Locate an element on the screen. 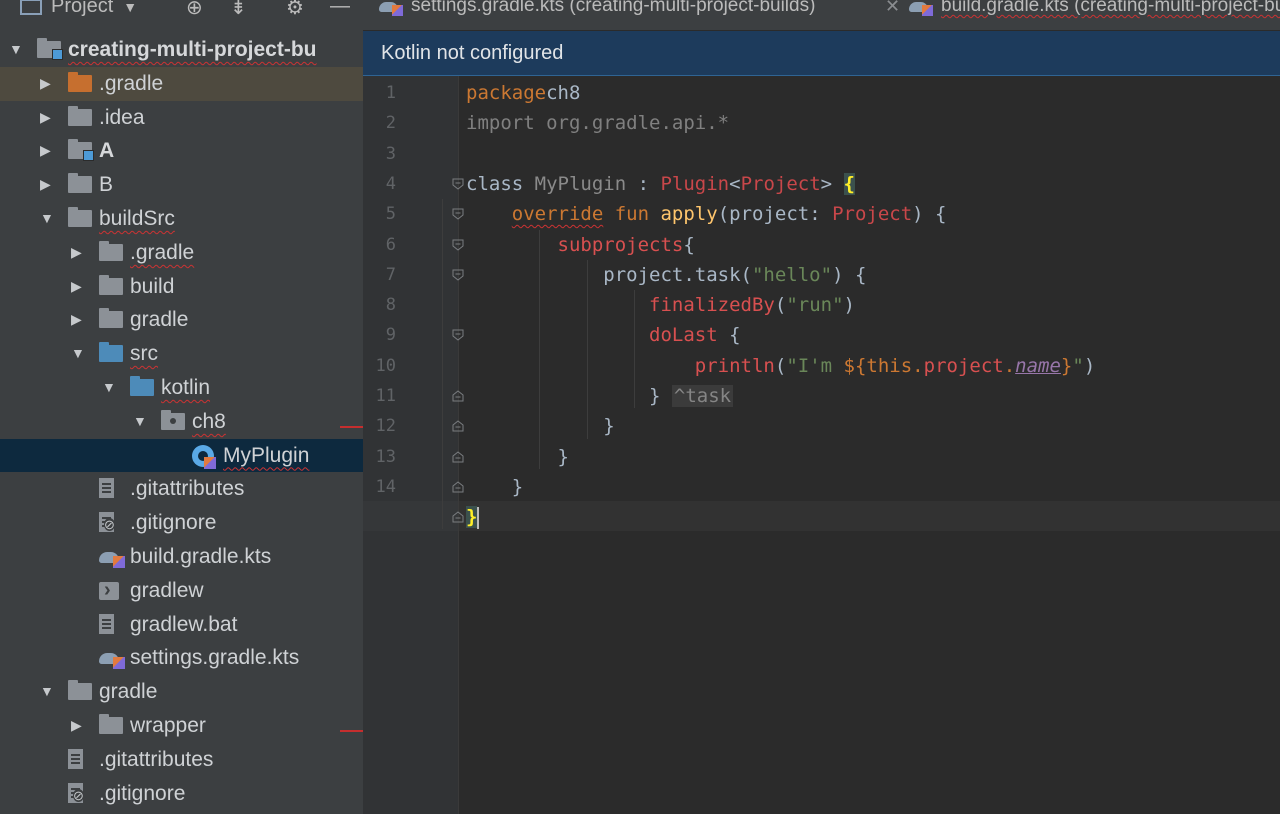 The height and width of the screenshot is (814, 1280). hide-panel-icon: — is located at coordinates (340, 9).